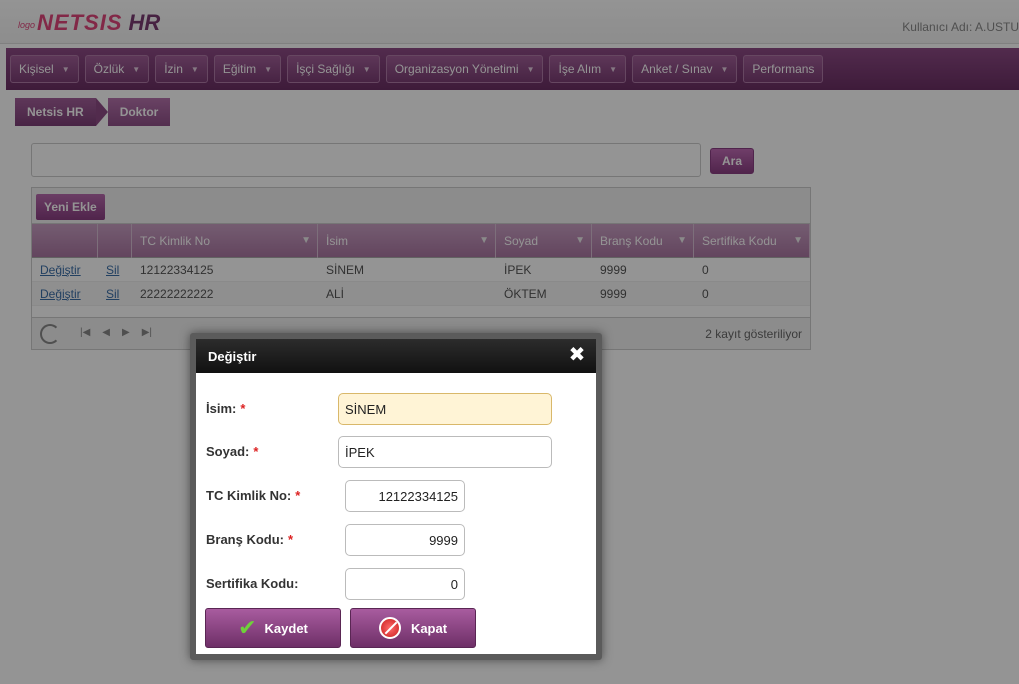  What do you see at coordinates (396, 356) in the screenshot?
I see `dialog-title-bar: Değiştir ✖` at bounding box center [396, 356].